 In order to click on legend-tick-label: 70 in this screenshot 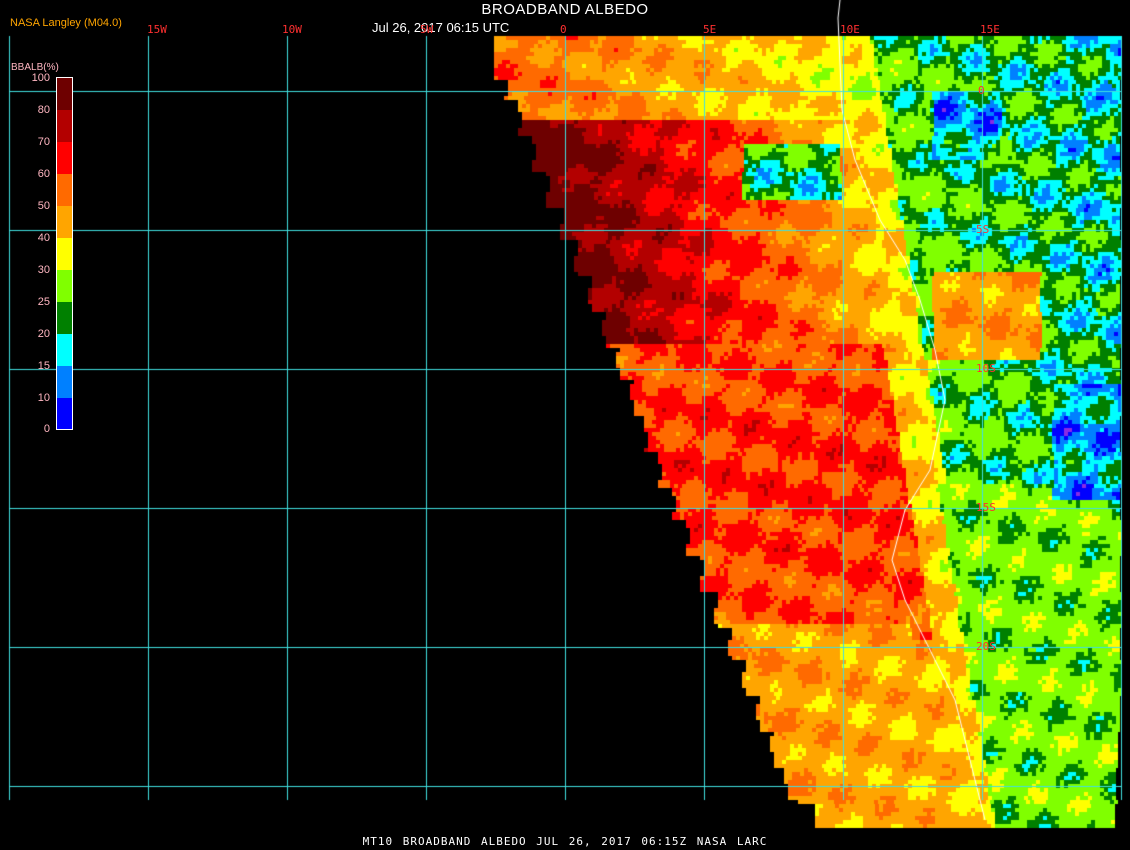, I will do `click(32, 142)`.